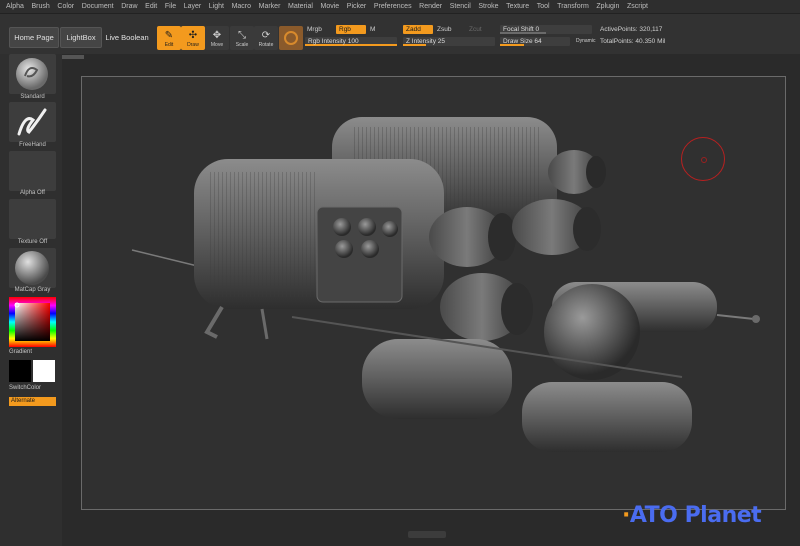 The image size is (800, 546). What do you see at coordinates (585, 41) in the screenshot?
I see `dynamic-toggle: Dynamic` at bounding box center [585, 41].